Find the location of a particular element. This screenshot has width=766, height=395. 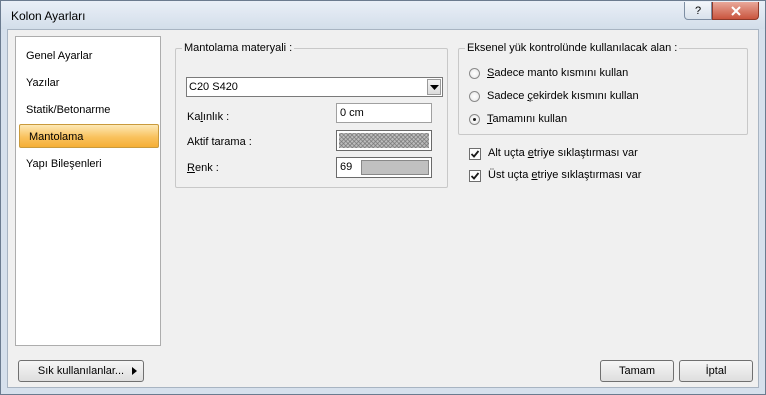

cancel-button-label: İptal is located at coordinates (716, 371).